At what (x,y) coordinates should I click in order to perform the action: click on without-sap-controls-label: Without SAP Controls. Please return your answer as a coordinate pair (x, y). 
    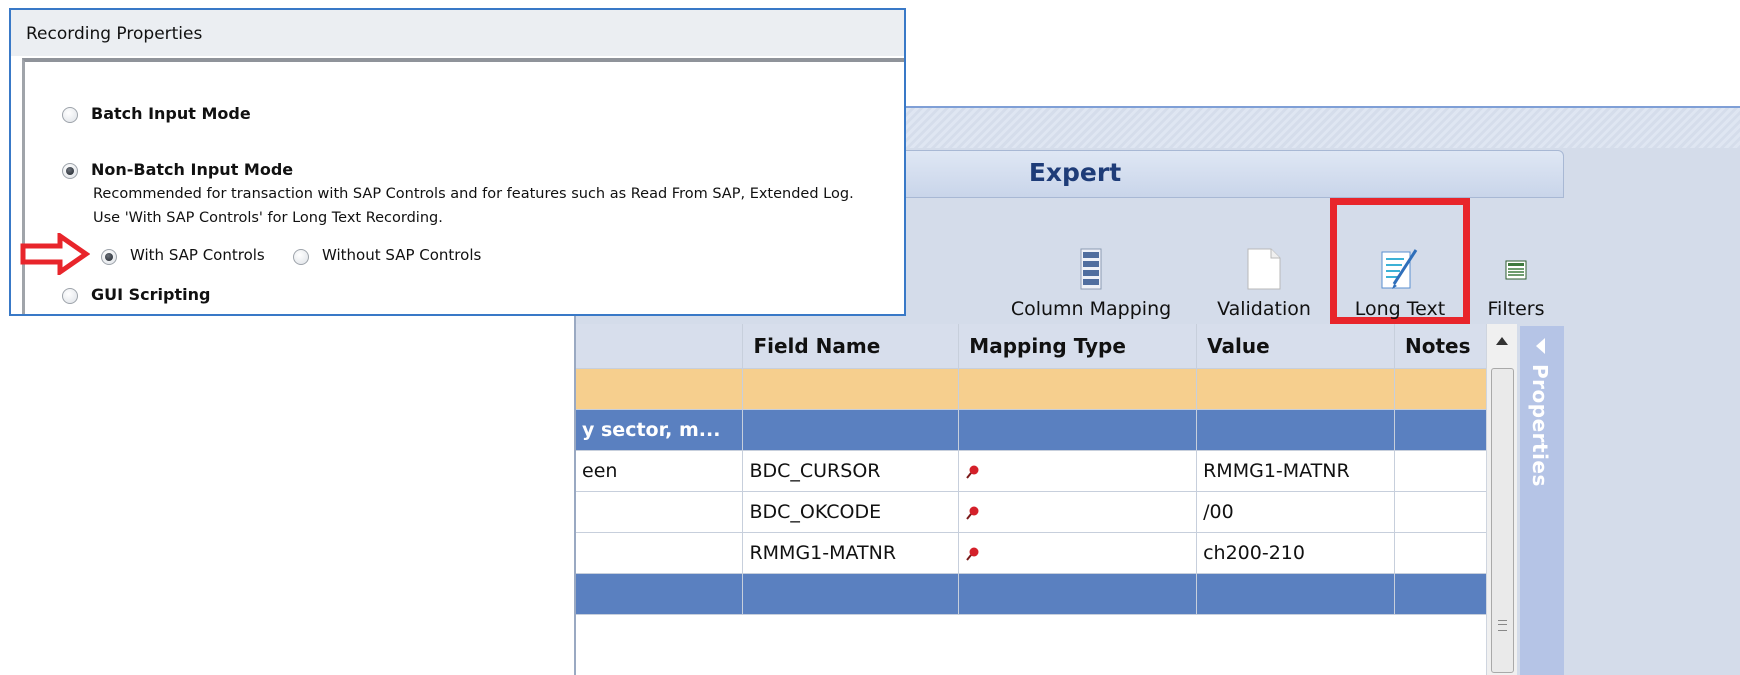
    Looking at the image, I should click on (401, 255).